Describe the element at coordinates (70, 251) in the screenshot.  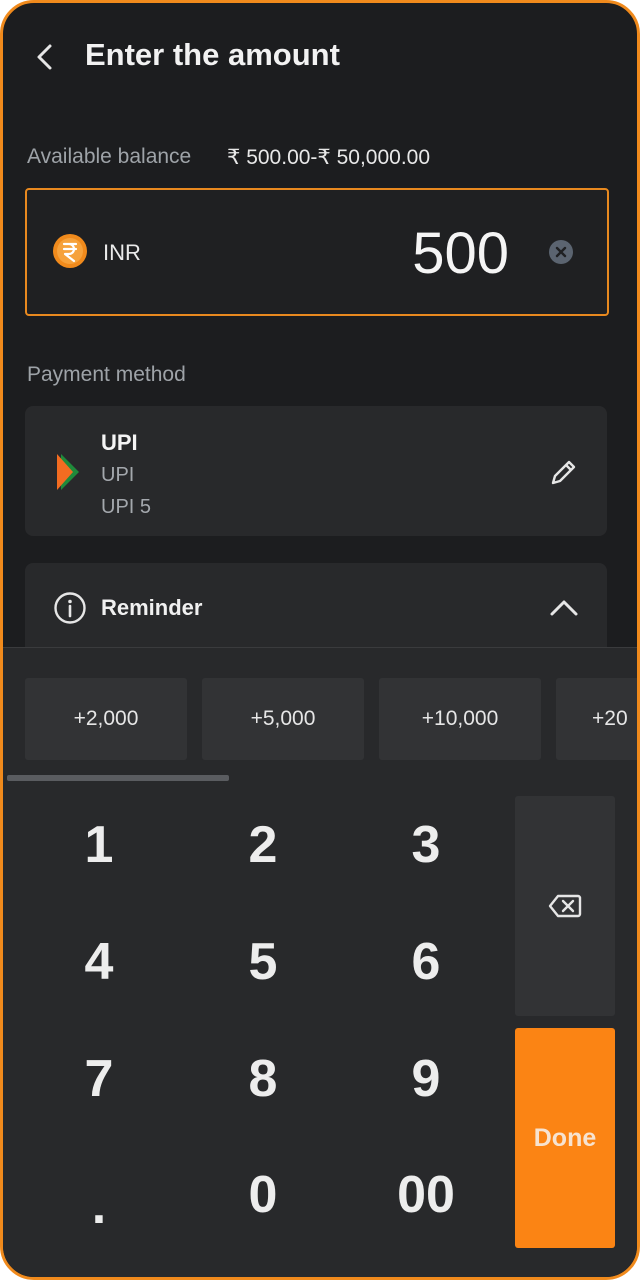
I see `rupee-coin-icon` at that location.